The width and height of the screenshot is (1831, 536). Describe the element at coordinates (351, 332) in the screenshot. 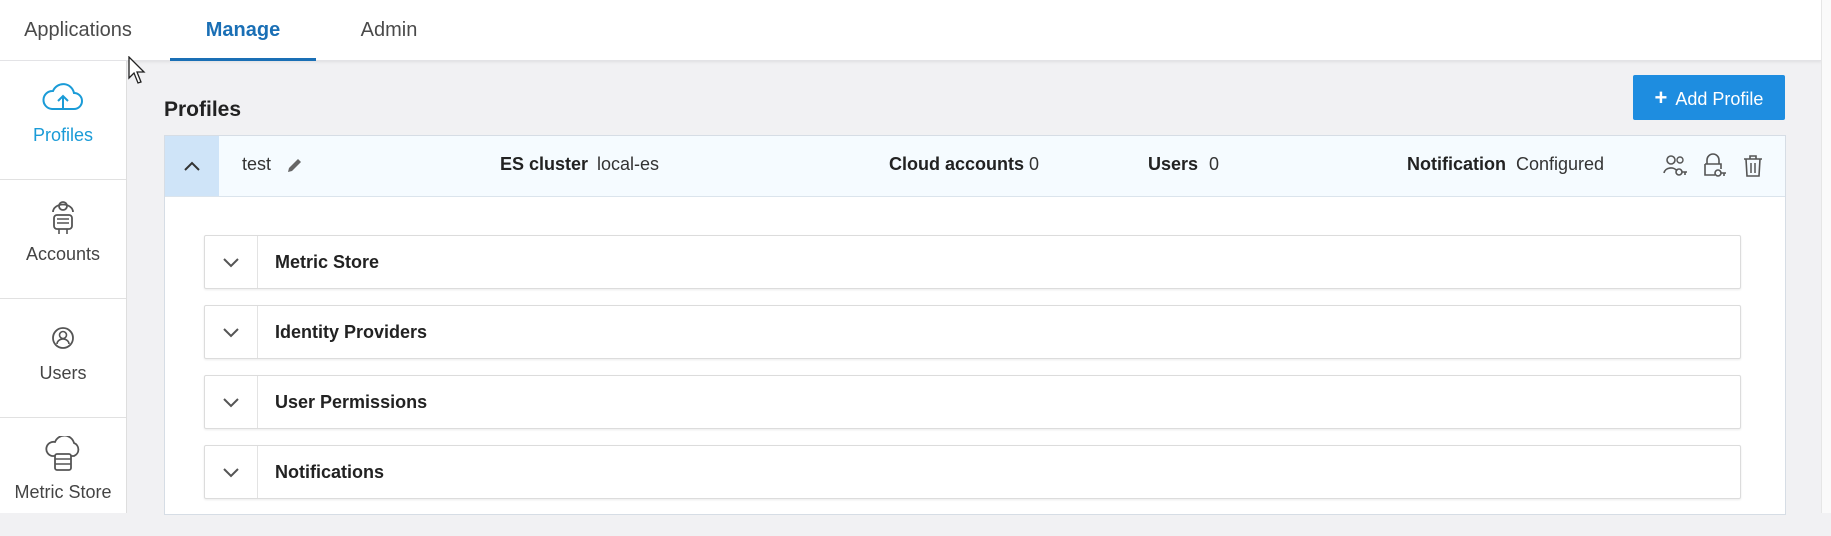

I see `section-title: Identity Providers` at that location.